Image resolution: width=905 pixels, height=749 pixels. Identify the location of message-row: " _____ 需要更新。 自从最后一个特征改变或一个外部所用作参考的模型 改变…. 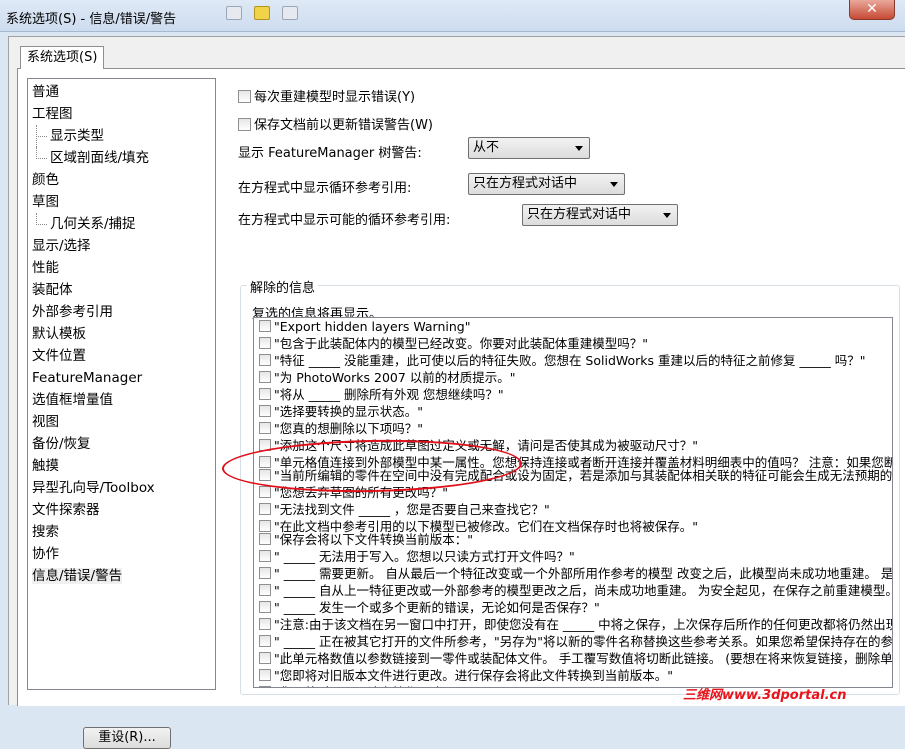
(573, 573).